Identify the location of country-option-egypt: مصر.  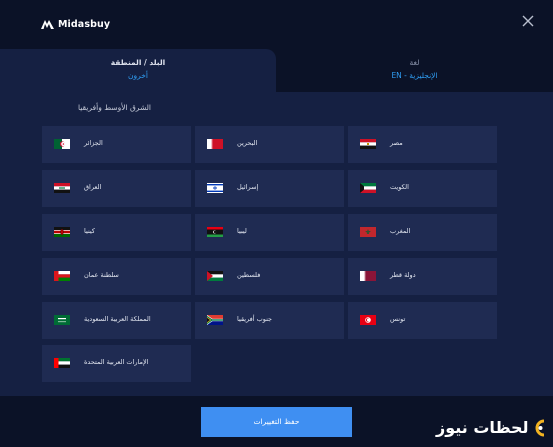
(422, 144).